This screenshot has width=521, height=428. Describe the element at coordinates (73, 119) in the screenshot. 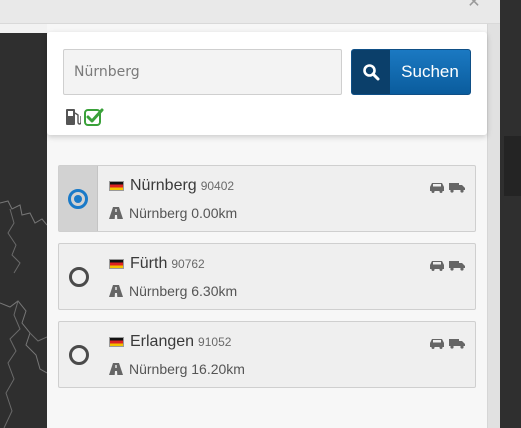

I see `fuel-station-icon` at that location.